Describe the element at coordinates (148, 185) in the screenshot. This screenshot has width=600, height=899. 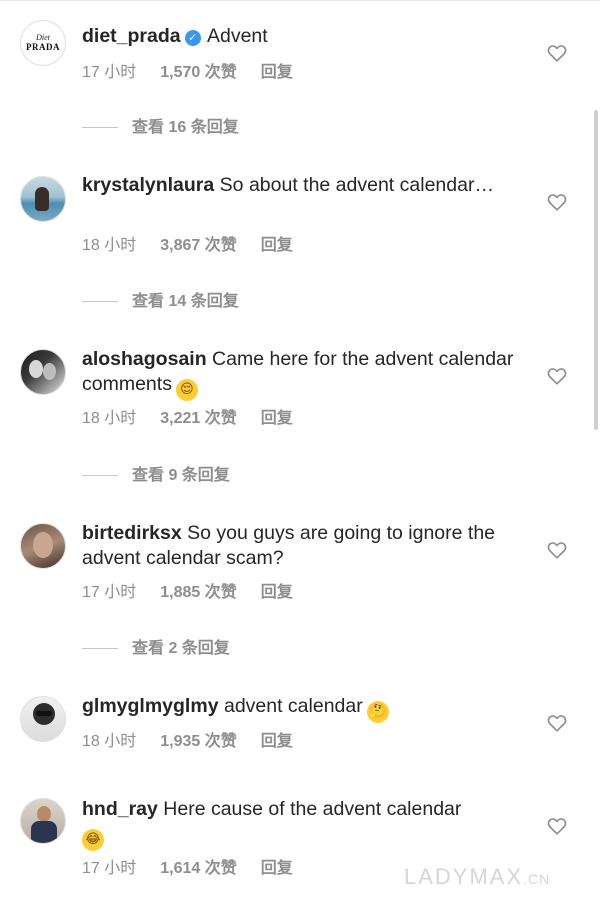
I see `comment-username: krystalynlaura` at that location.